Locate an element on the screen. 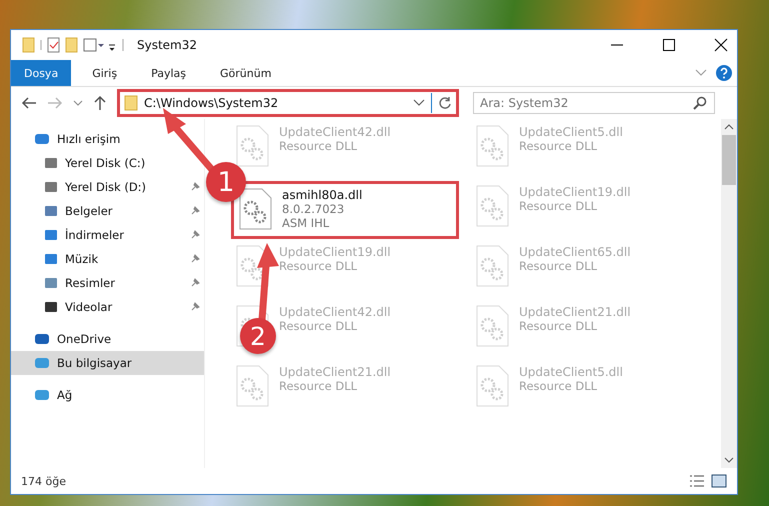 The width and height of the screenshot is (769, 506). recent-locations-caret-icon is located at coordinates (78, 103).